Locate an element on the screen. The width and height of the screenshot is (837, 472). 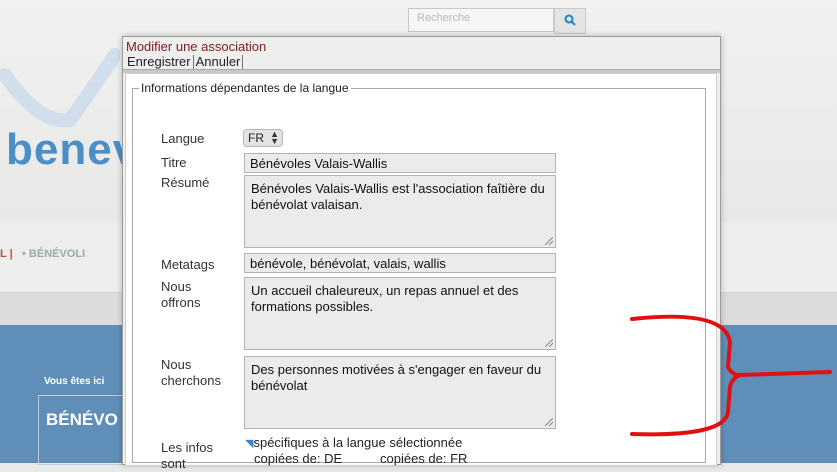
langue-label: Langue is located at coordinates (183, 138).